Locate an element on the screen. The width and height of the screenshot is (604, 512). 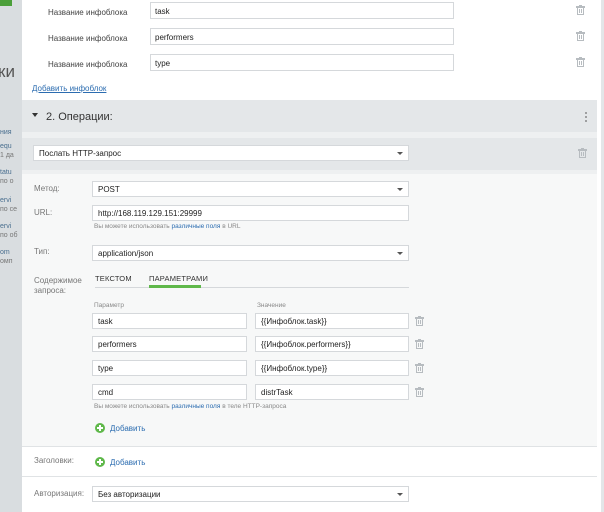
auth-select: Без авторизации is located at coordinates (250, 494).